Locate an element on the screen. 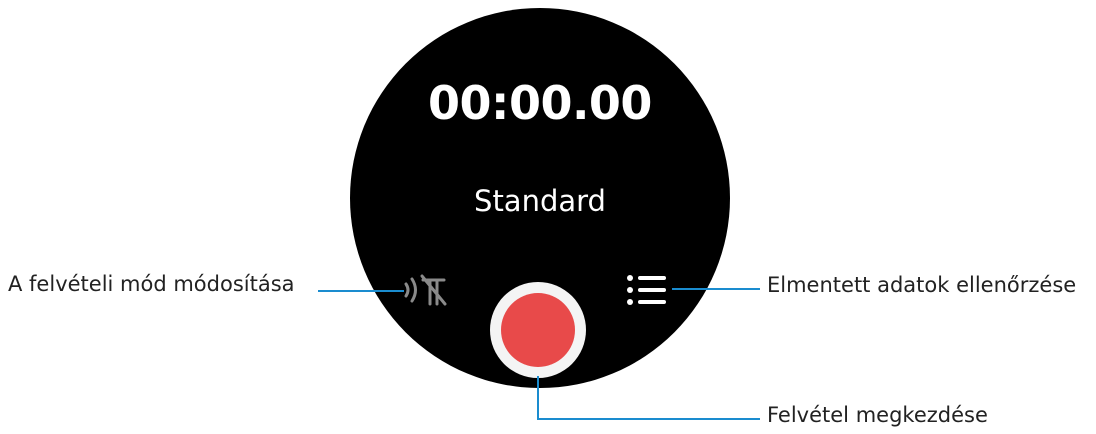 The height and width of the screenshot is (434, 1096). callout-change-mode: A felvételi mód módosítása is located at coordinates (151, 284).